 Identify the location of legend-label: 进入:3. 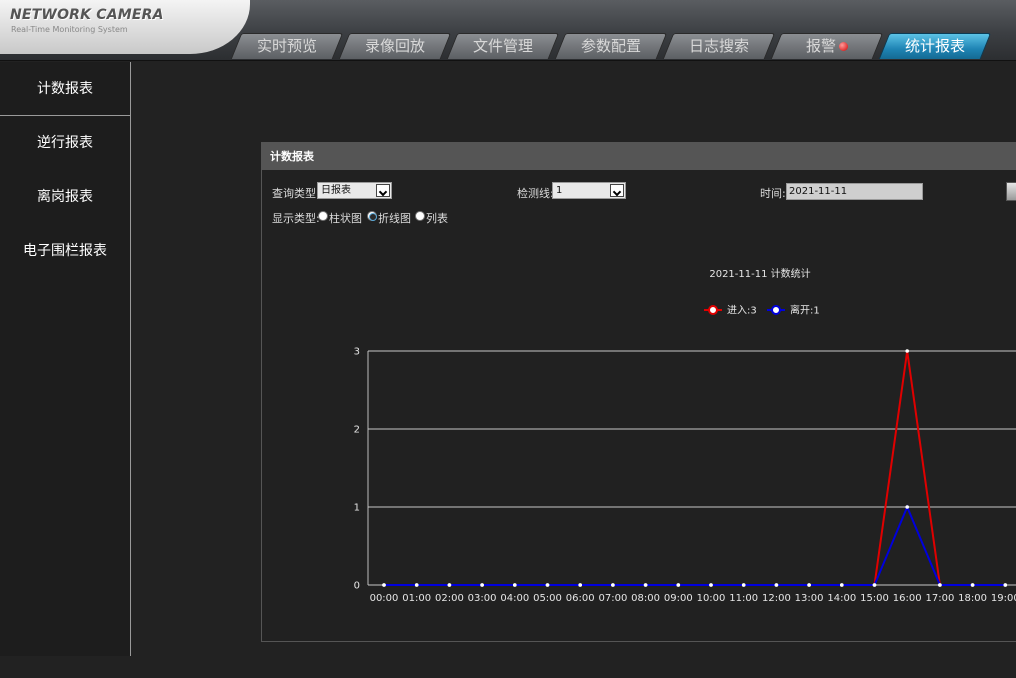
(742, 311).